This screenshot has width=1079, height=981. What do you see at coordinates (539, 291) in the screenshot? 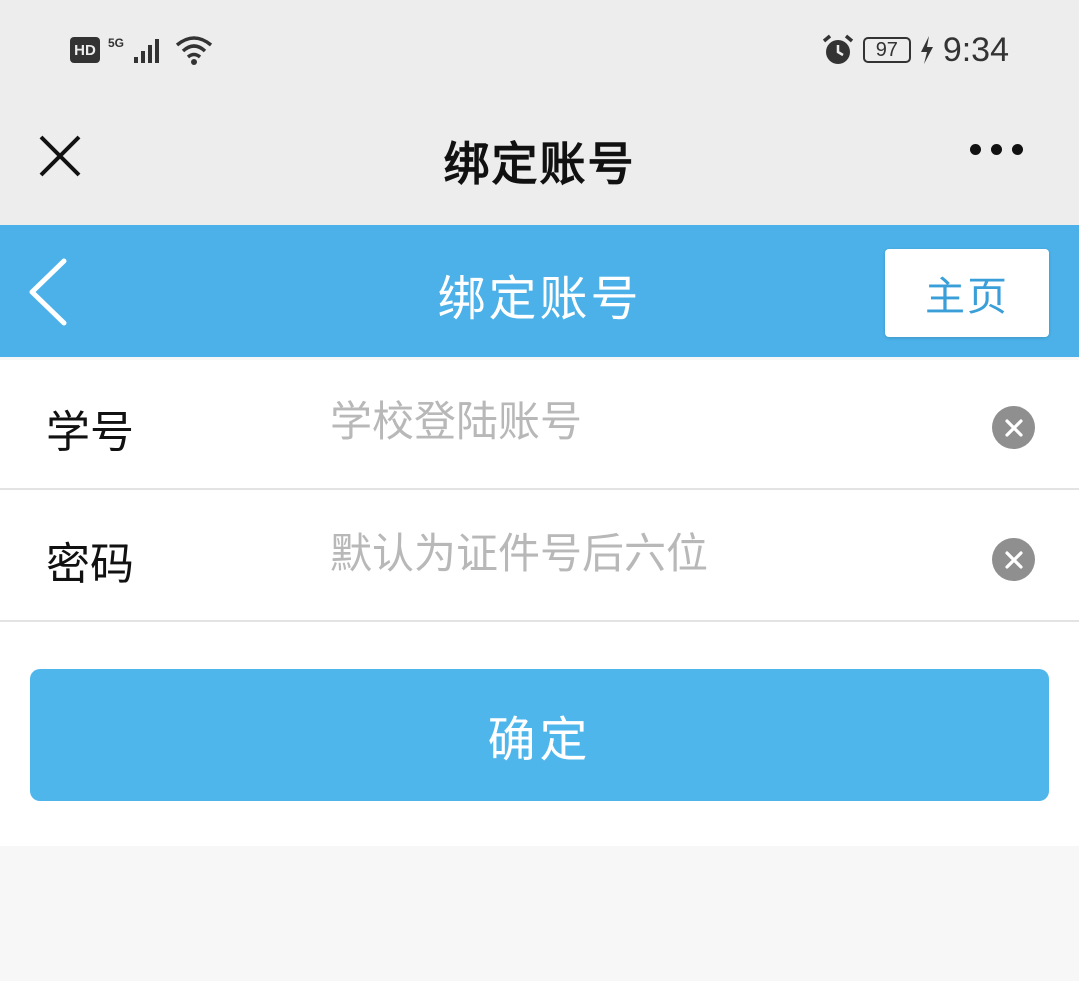
I see `page-header: 绑定账号 主页` at bounding box center [539, 291].